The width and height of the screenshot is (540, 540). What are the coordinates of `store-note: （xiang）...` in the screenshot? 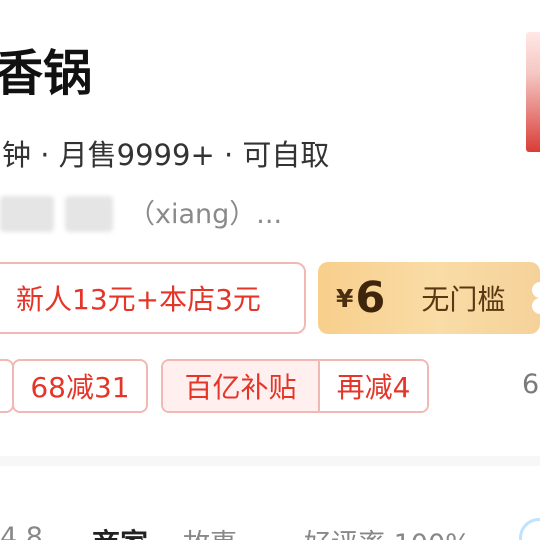 It's located at (205, 214).